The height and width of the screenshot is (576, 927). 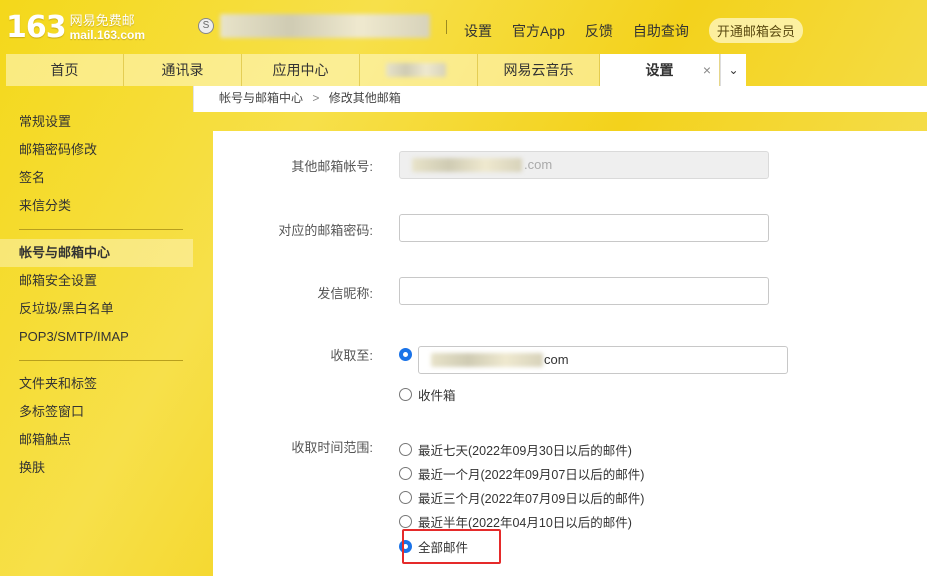 I want to click on top-links: 设置 官方App 反馈 自助查询 开通邮箱会员, so click(x=633, y=30).